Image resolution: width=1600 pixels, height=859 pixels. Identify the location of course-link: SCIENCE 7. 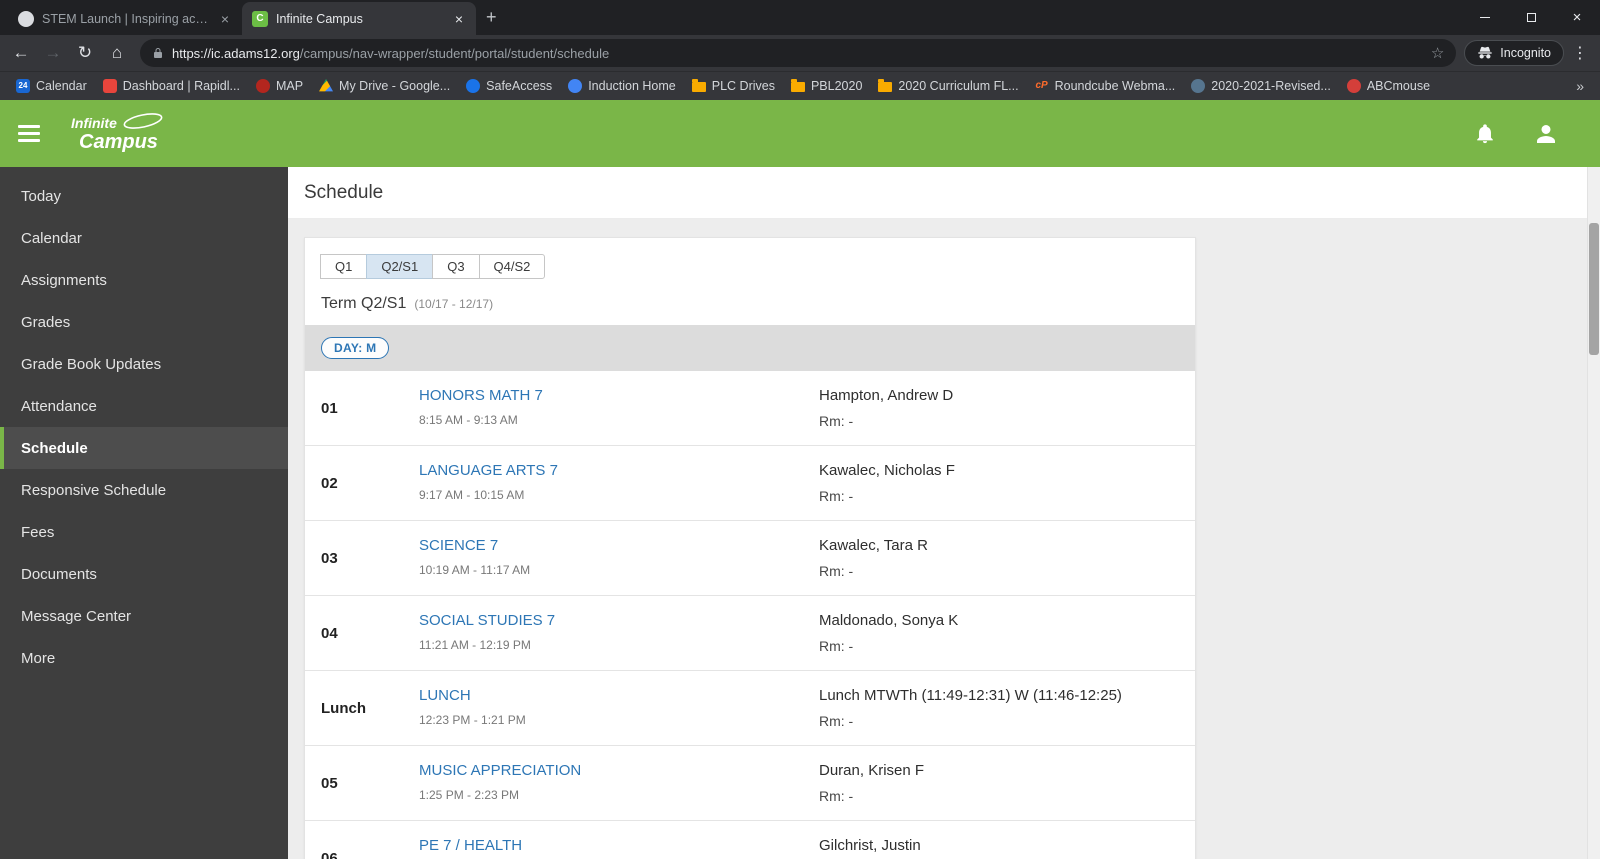
(619, 545).